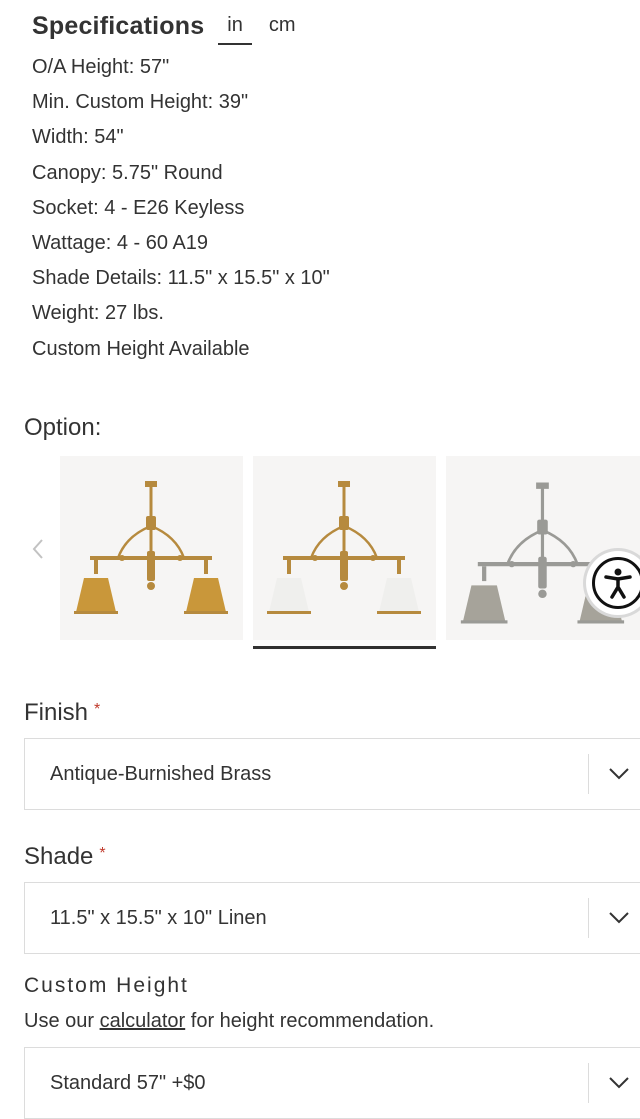 The width and height of the screenshot is (640, 1119). I want to click on finish-select: Antique-Burnished Brass, so click(332, 774).